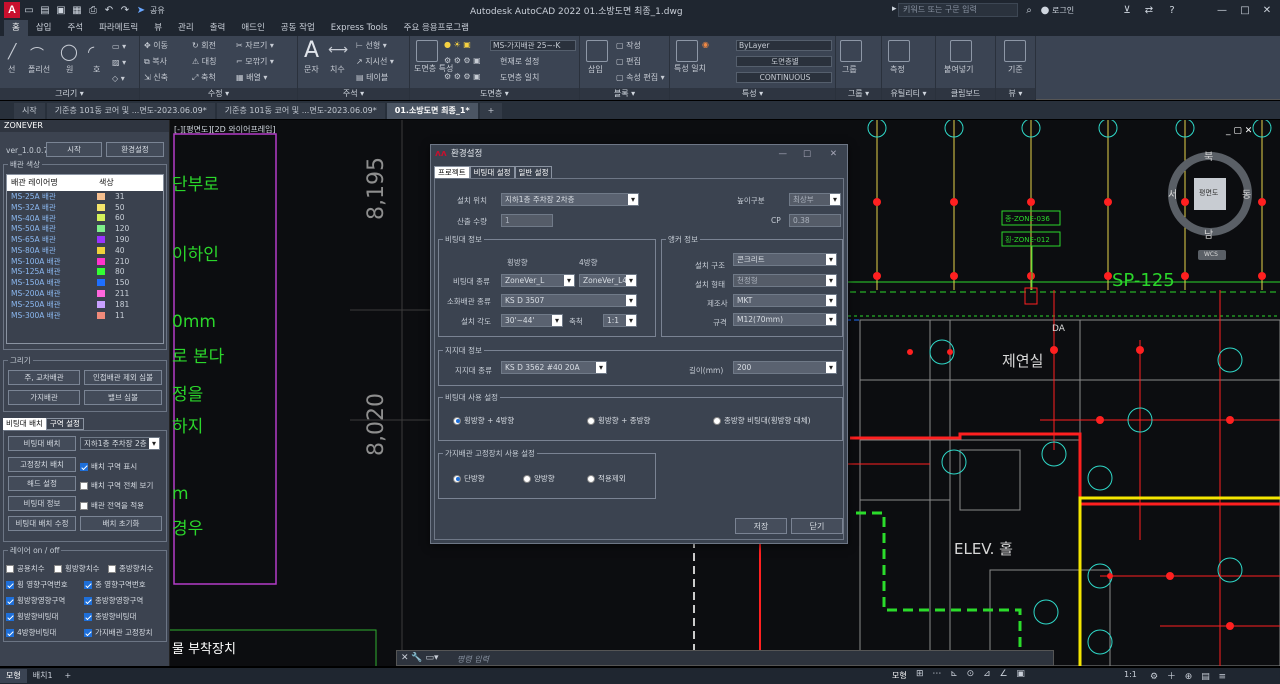 The image size is (1280, 684). I want to click on doc-tab-1: 기준층 101동 코어 및 ...면도-2023.06.09*, so click(130, 111).